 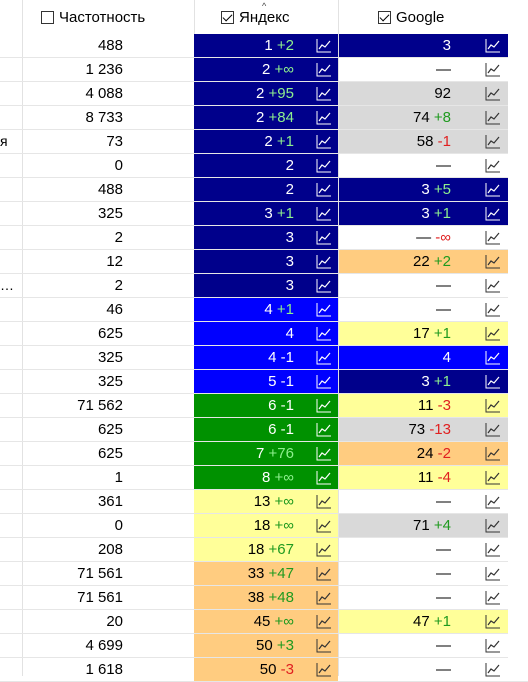 I want to click on google-checkbox, so click(x=384, y=17).